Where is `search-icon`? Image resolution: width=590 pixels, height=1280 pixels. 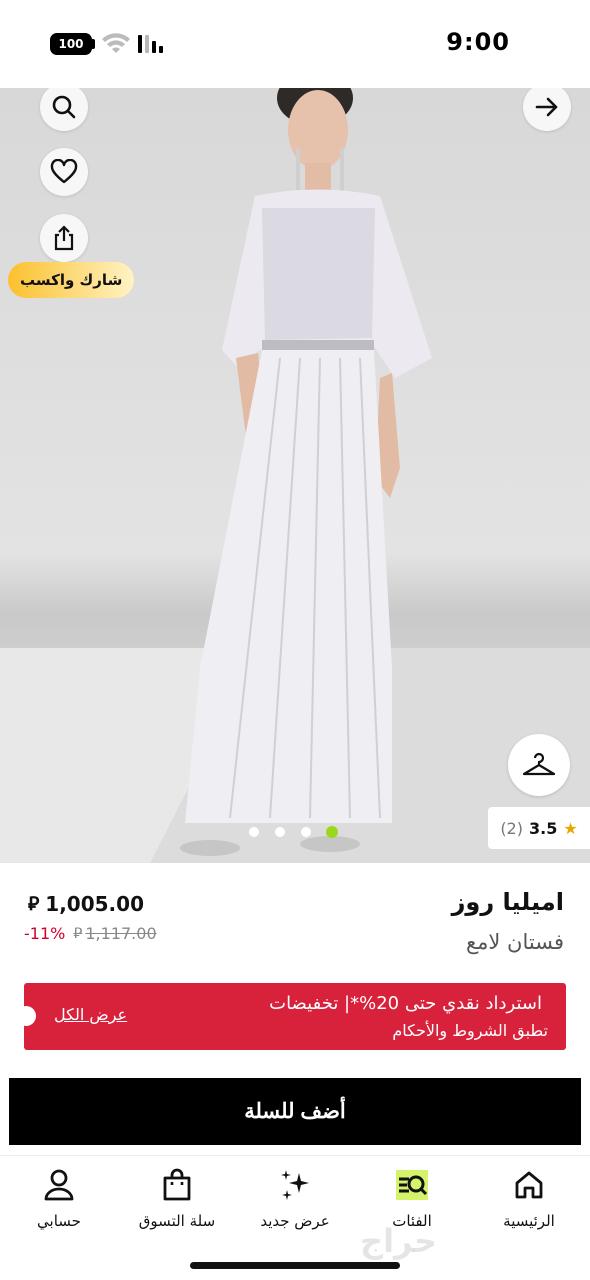
search-icon is located at coordinates (64, 107).